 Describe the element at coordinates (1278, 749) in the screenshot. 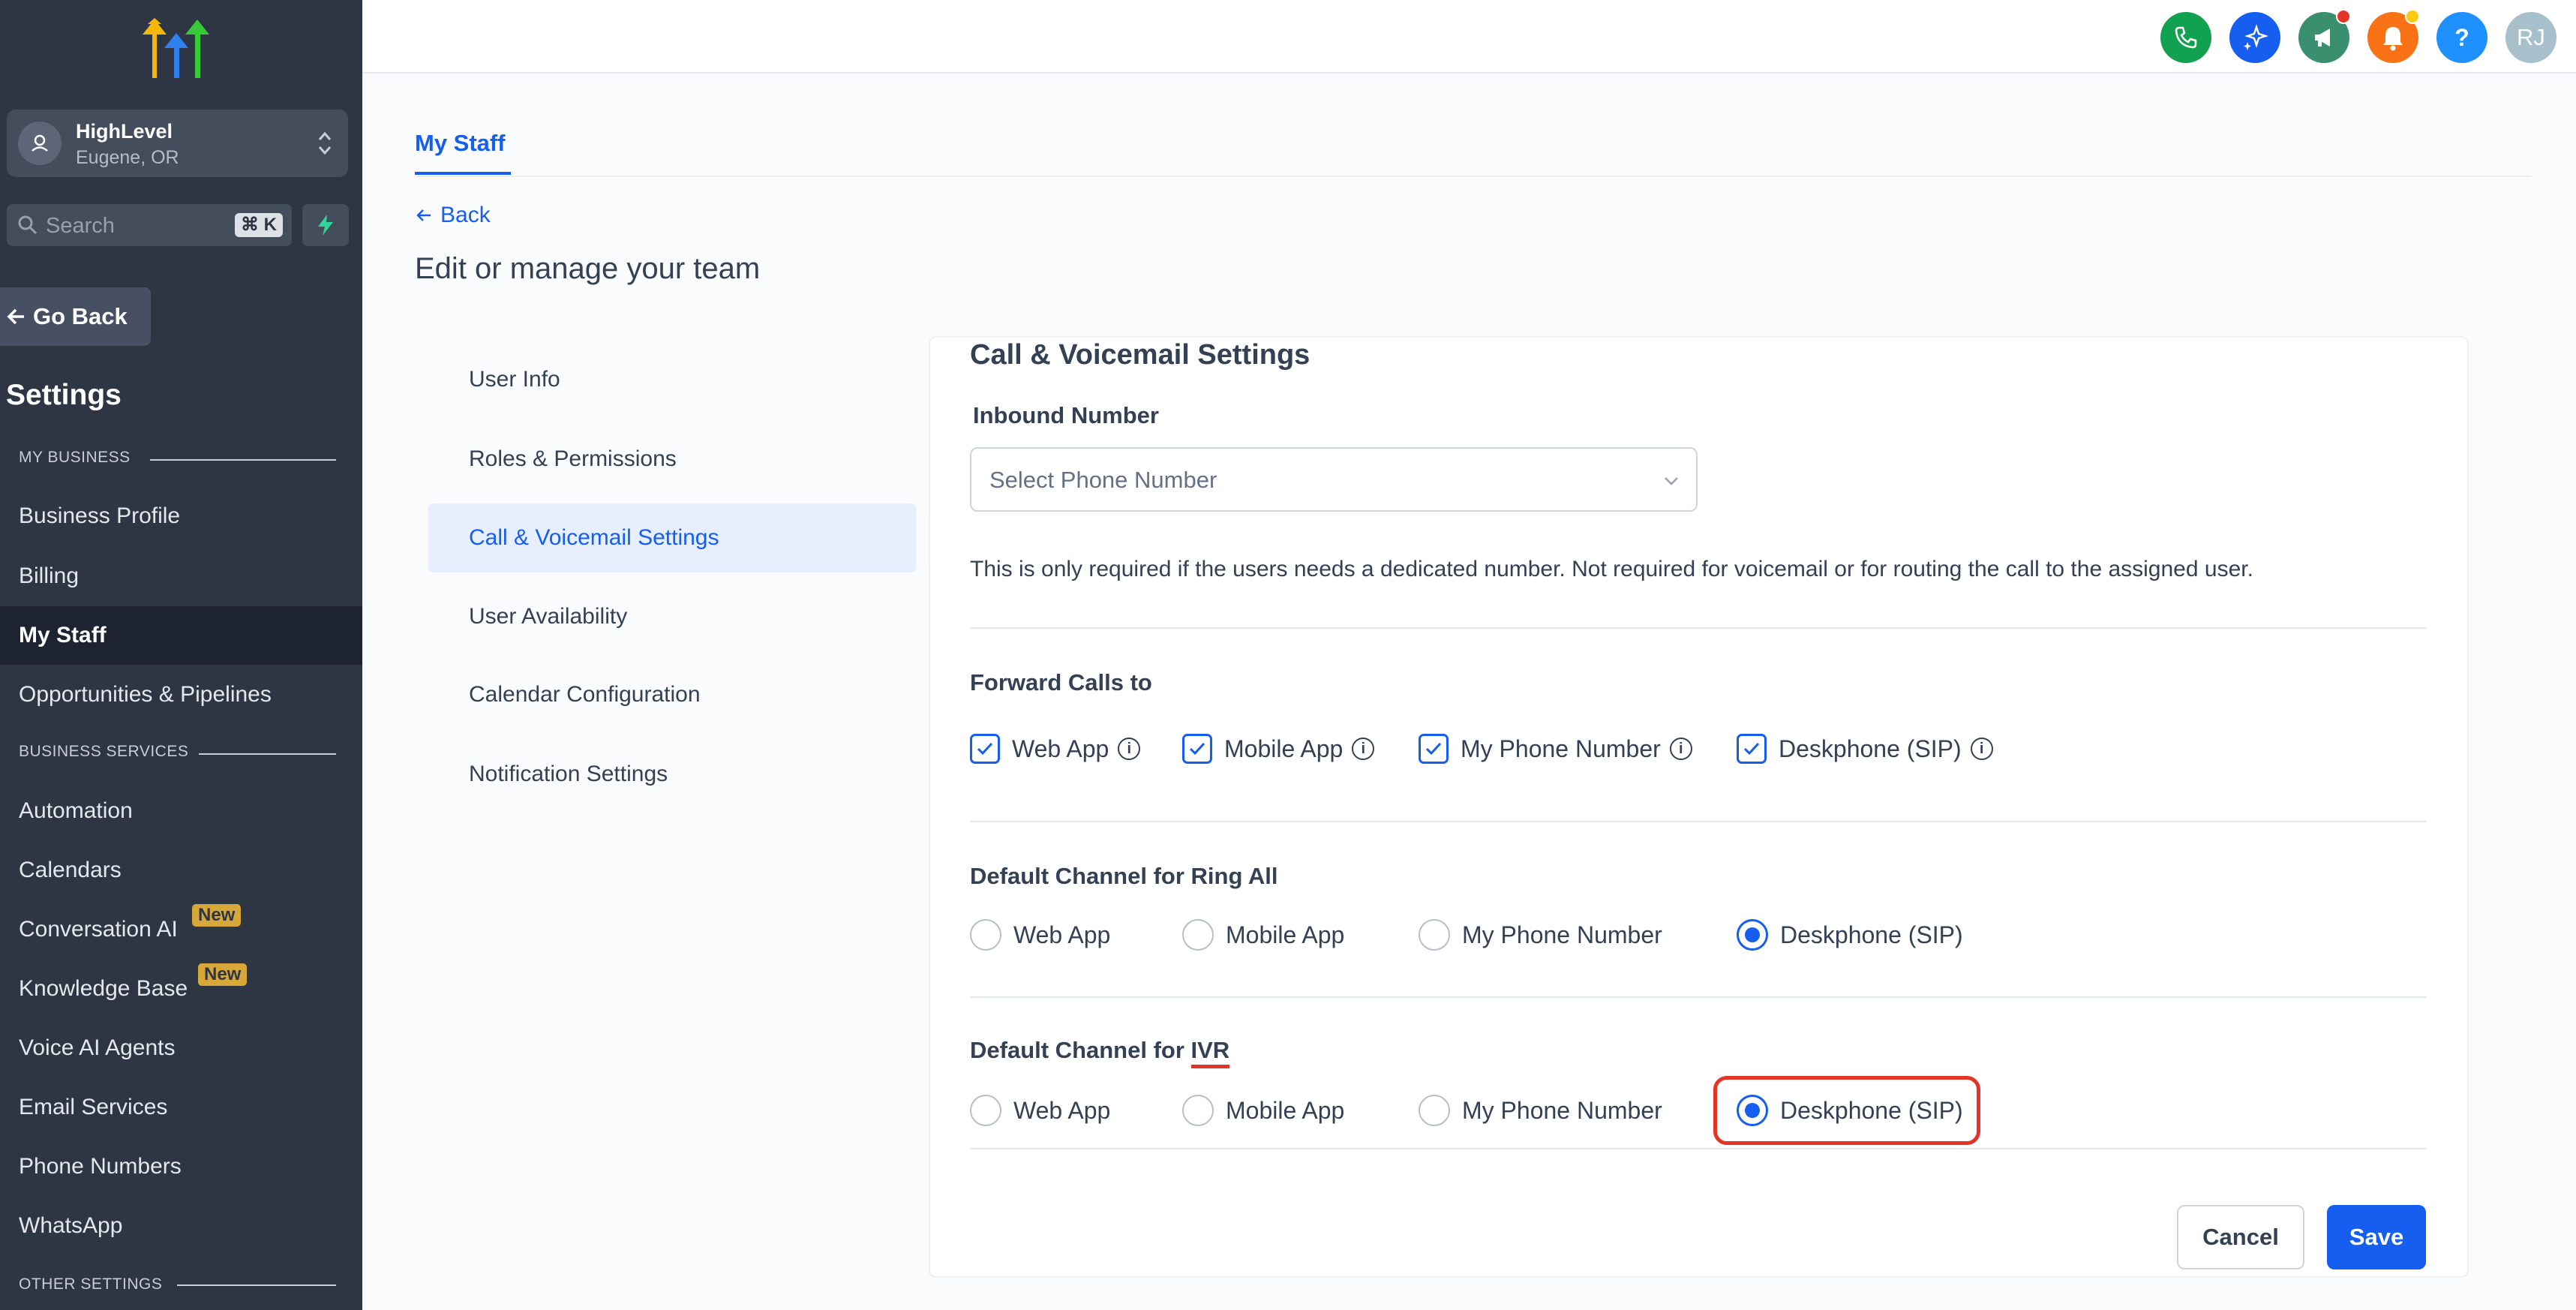

I see `forward-mobile-app: Mobile App i` at that location.